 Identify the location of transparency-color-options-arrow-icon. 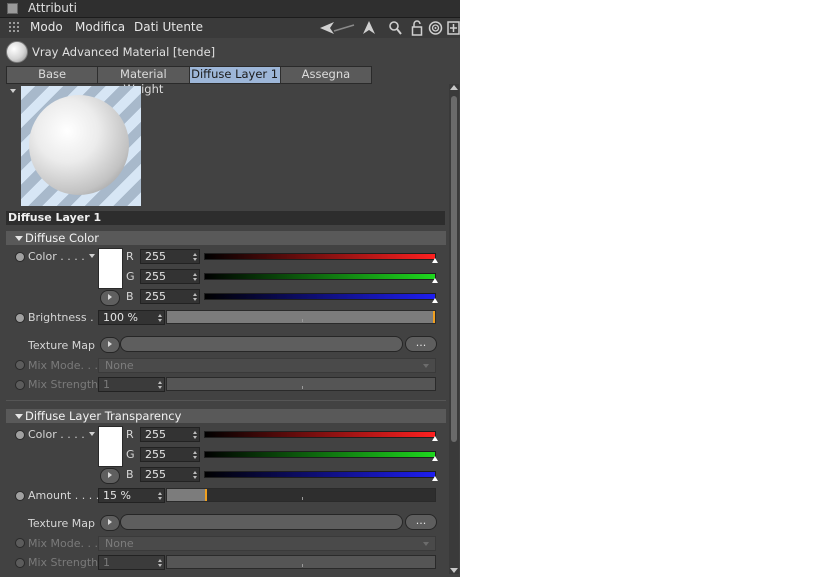
(92, 434).